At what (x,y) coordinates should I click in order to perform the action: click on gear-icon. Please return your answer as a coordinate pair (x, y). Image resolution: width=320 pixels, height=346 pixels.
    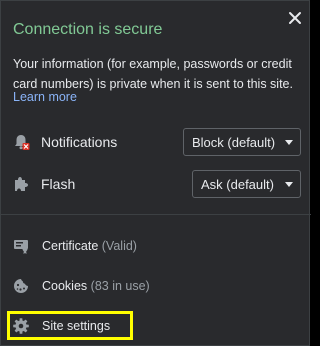
    Looking at the image, I should click on (21, 326).